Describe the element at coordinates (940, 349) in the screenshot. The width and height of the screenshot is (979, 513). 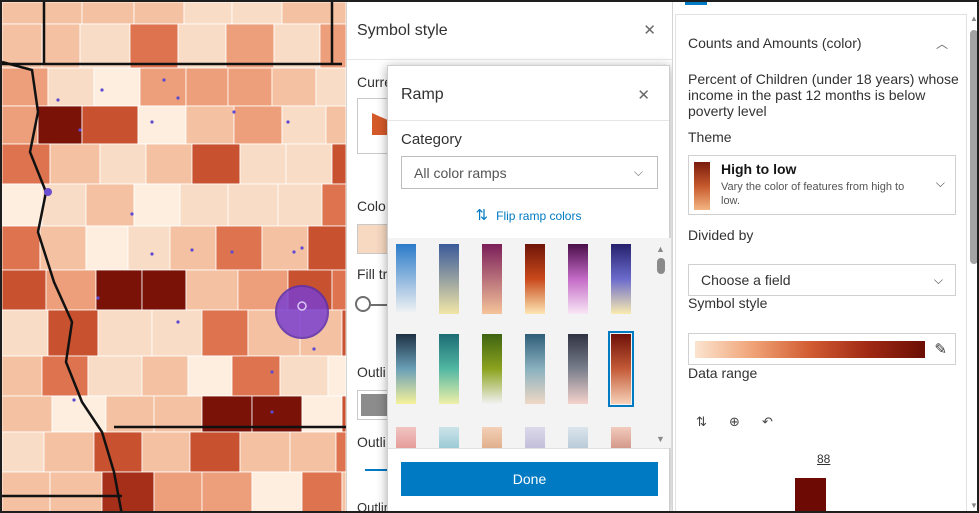
I see `pencil-icon: ✎` at that location.